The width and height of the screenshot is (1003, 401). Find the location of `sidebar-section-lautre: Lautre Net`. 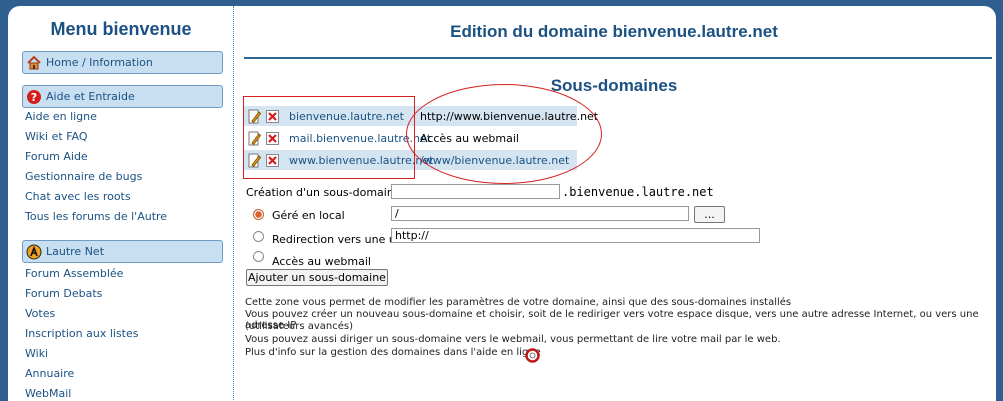

sidebar-section-lautre: Lautre Net is located at coordinates (122, 251).